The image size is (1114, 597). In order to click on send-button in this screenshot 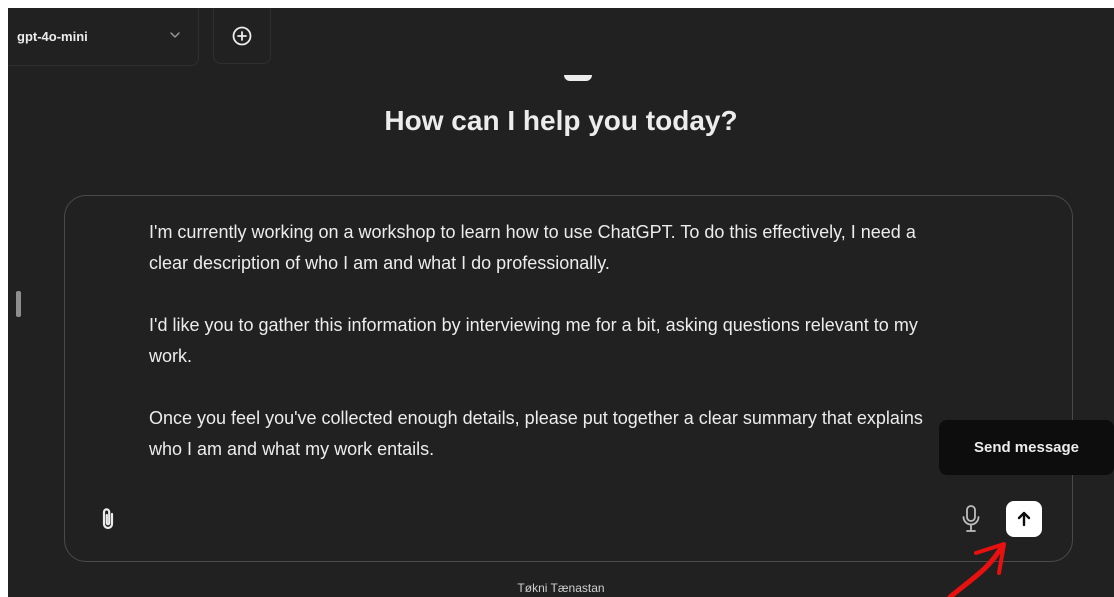, I will do `click(1024, 519)`.